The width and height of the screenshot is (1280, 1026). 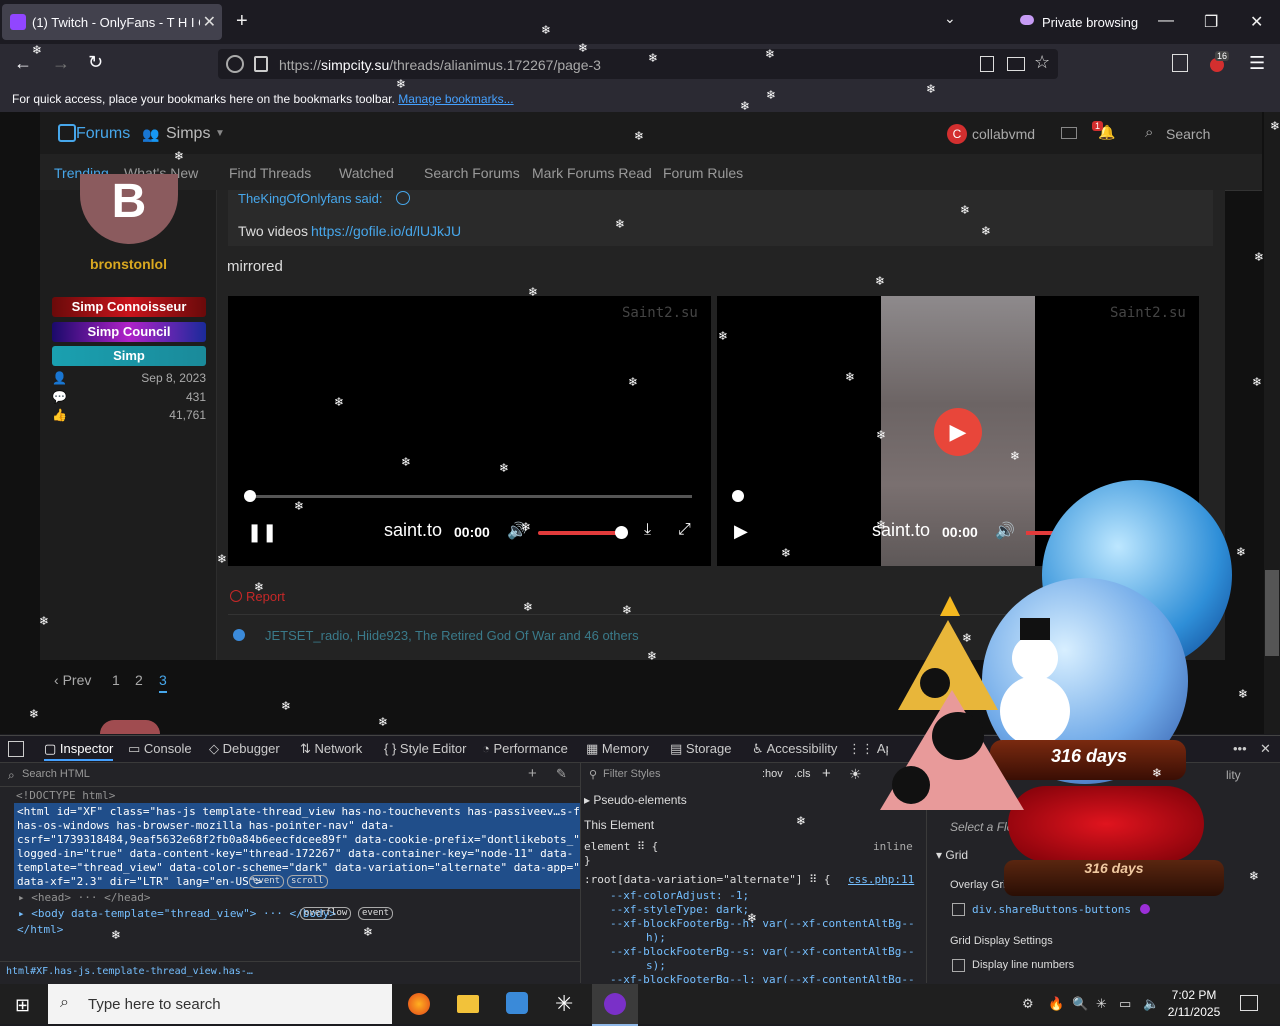 I want to click on quote-jump-icon, so click(x=403, y=198).